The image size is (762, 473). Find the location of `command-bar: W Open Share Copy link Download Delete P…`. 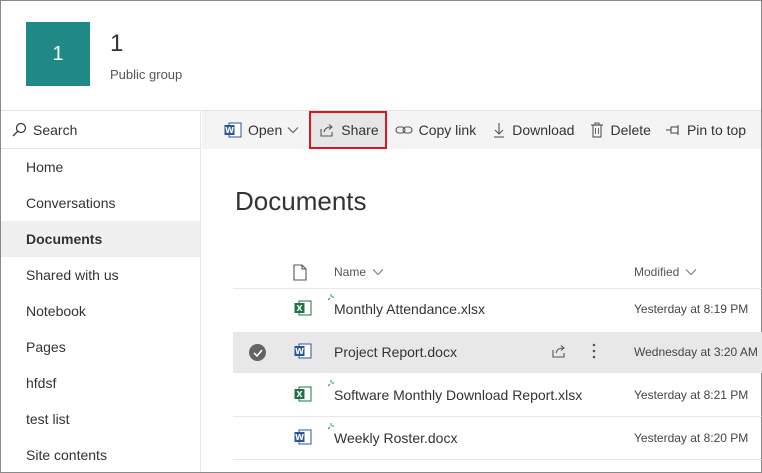

command-bar: W Open Share Copy link Download Delete P… is located at coordinates (481, 129).